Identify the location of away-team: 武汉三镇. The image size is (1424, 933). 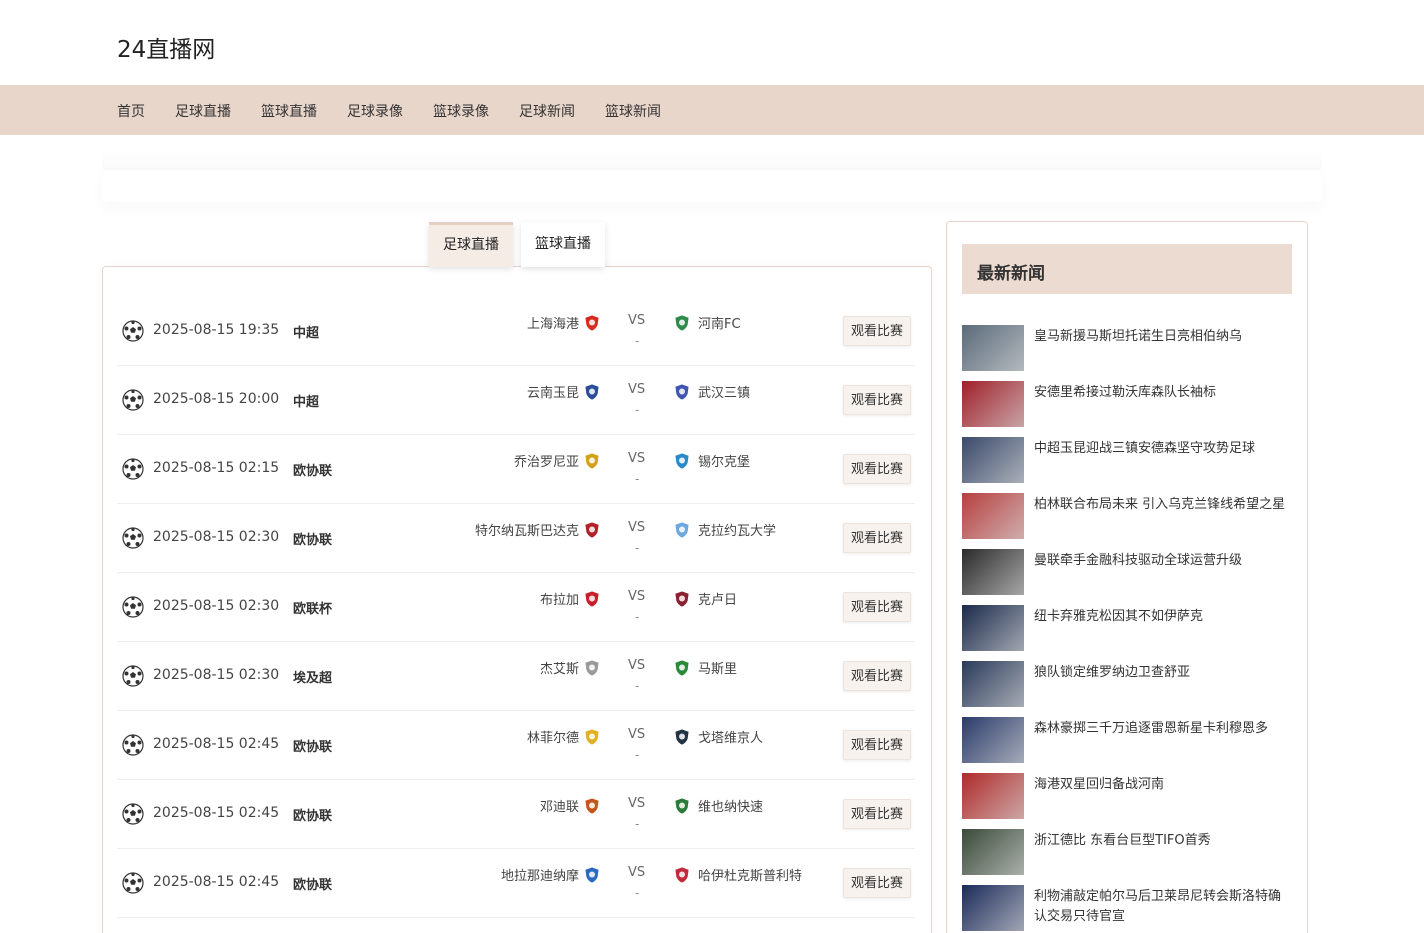
(724, 391).